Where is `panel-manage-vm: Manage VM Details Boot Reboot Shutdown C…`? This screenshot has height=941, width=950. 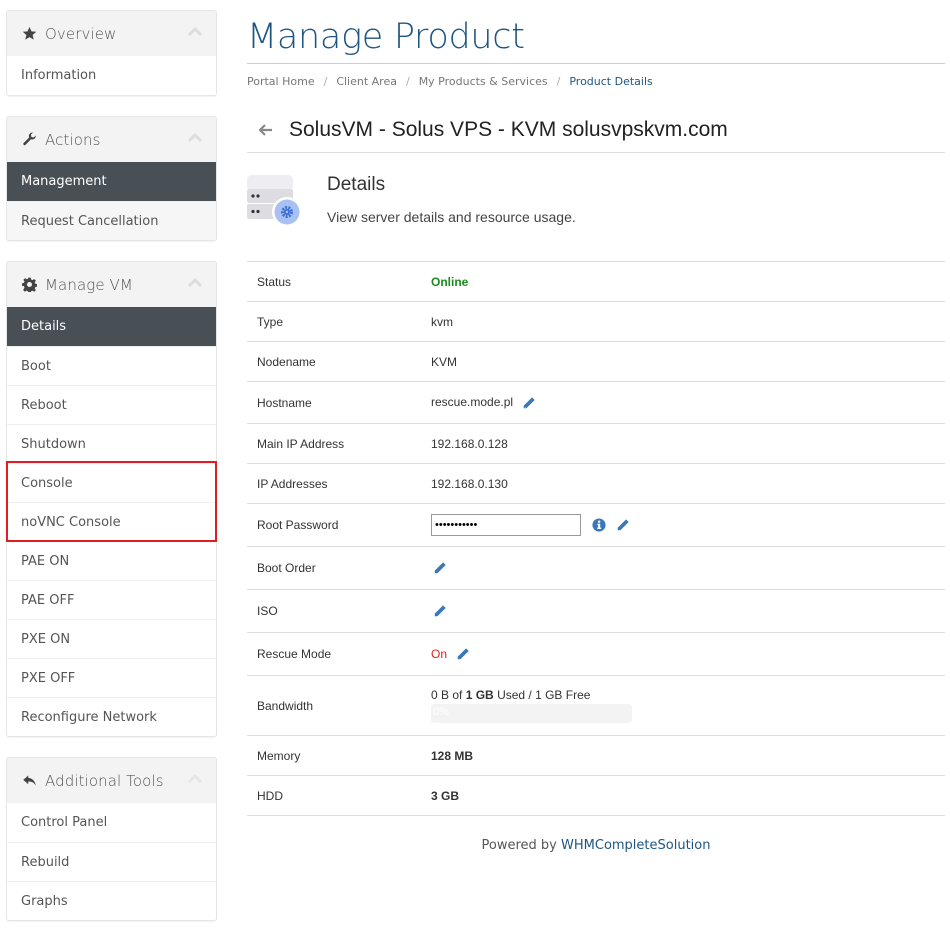
panel-manage-vm: Manage VM Details Boot Reboot Shutdown C… is located at coordinates (111, 499).